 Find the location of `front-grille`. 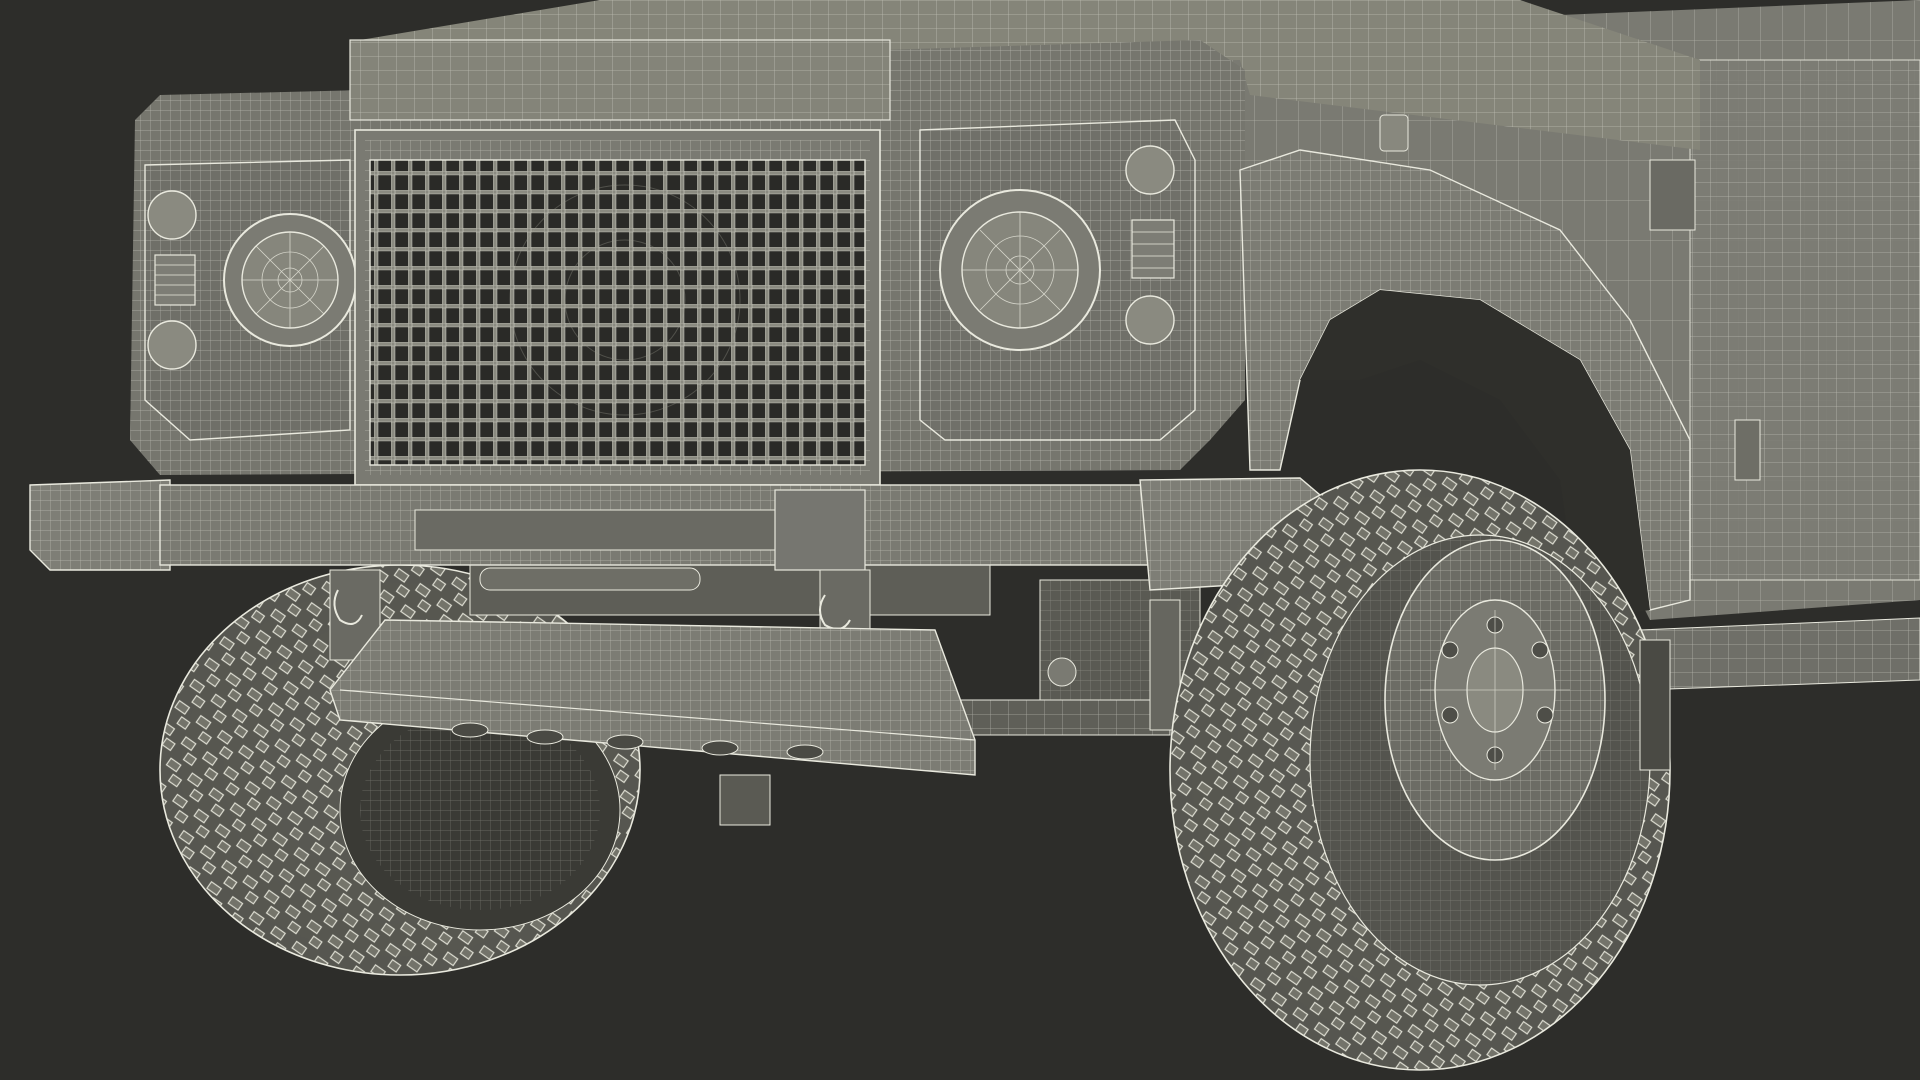

front-grille is located at coordinates (617, 307).